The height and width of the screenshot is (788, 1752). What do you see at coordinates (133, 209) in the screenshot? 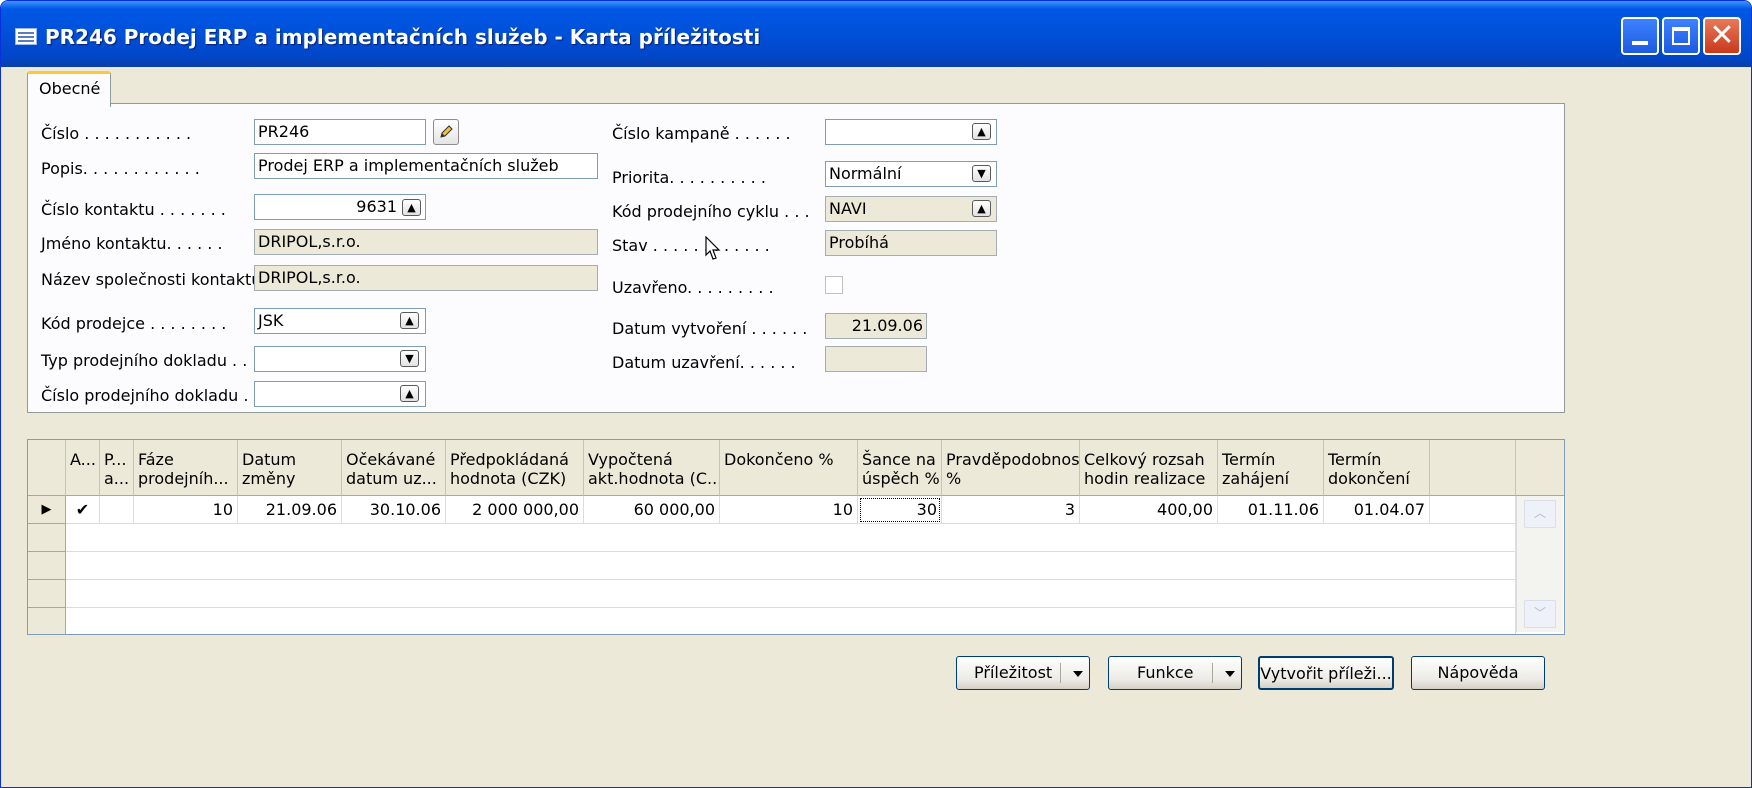
I see `label-cislo-kontaktu: Číslo kontaktu . . . . . . .` at bounding box center [133, 209].